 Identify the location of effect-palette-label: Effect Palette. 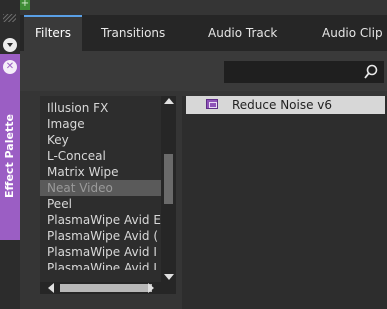
(9, 156).